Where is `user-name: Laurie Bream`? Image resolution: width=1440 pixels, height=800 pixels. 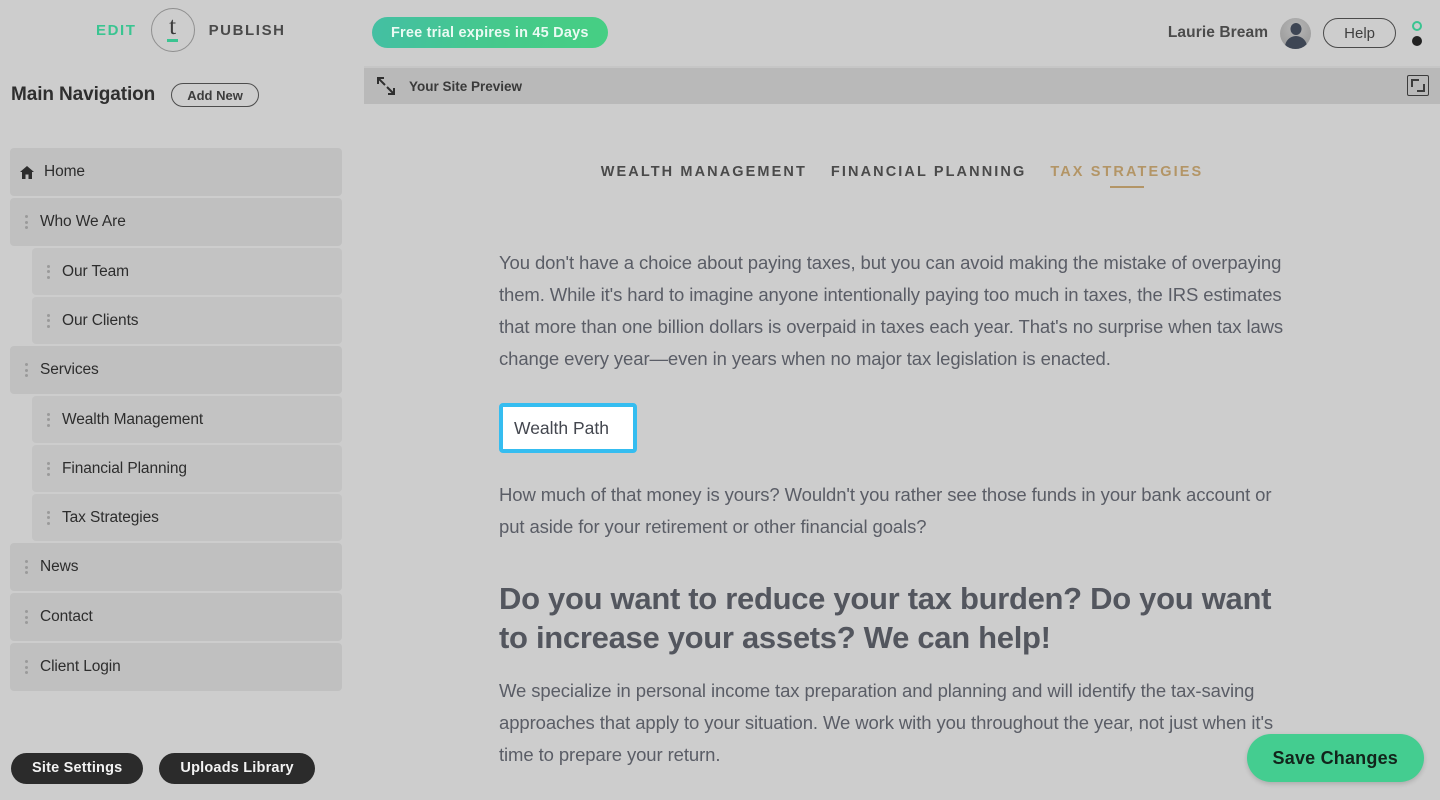 user-name: Laurie Bream is located at coordinates (1218, 32).